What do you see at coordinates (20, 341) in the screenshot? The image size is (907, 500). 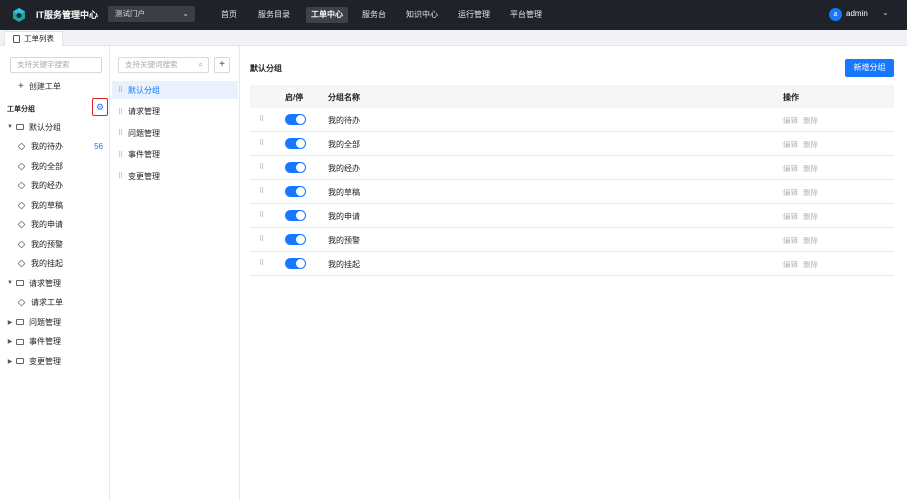 I see `folder-icon` at bounding box center [20, 341].